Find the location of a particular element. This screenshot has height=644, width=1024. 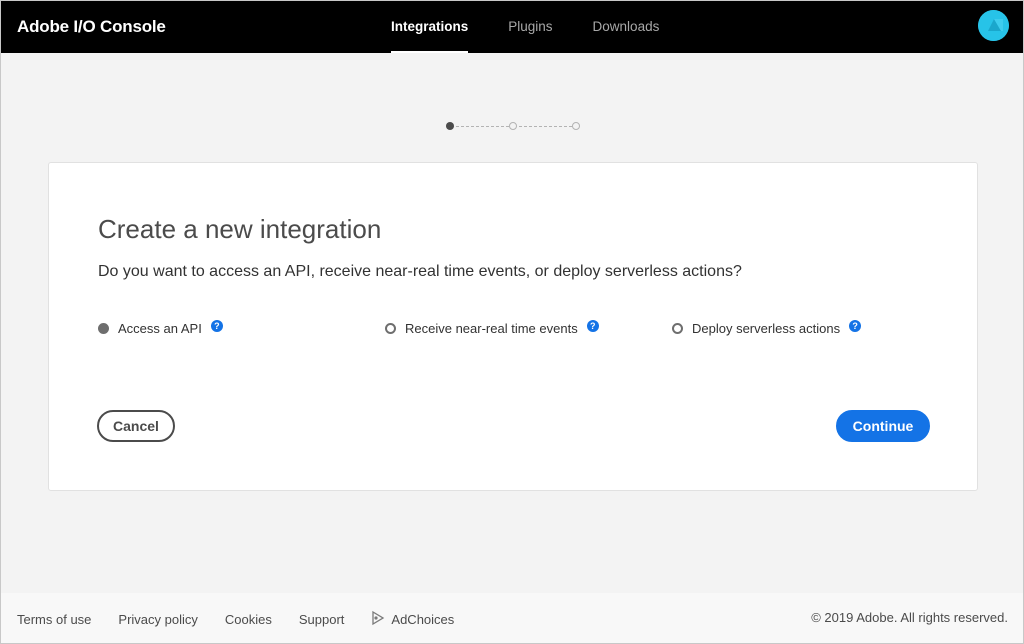

option-label: Access an API is located at coordinates (160, 328).